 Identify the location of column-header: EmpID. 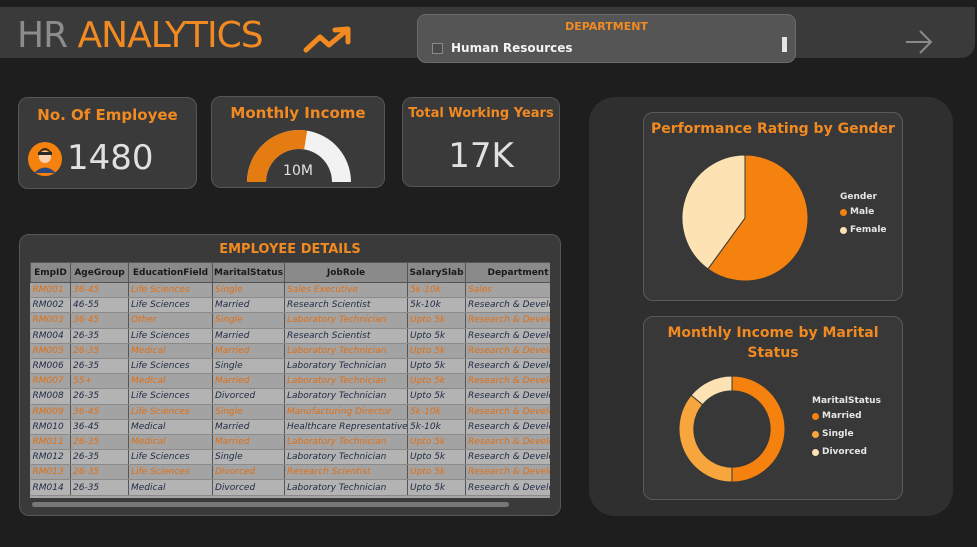
(50, 272).